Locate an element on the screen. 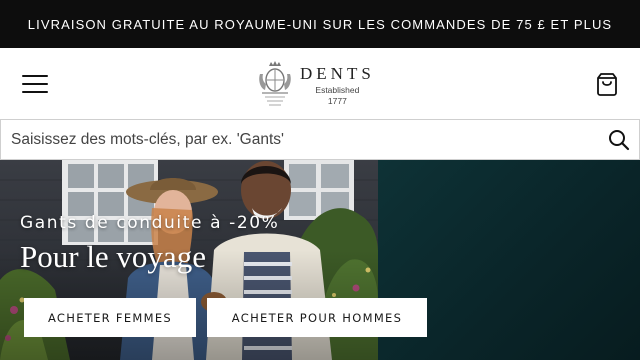 Image resolution: width=640 pixels, height=360 pixels. search-input is located at coordinates (300, 139).